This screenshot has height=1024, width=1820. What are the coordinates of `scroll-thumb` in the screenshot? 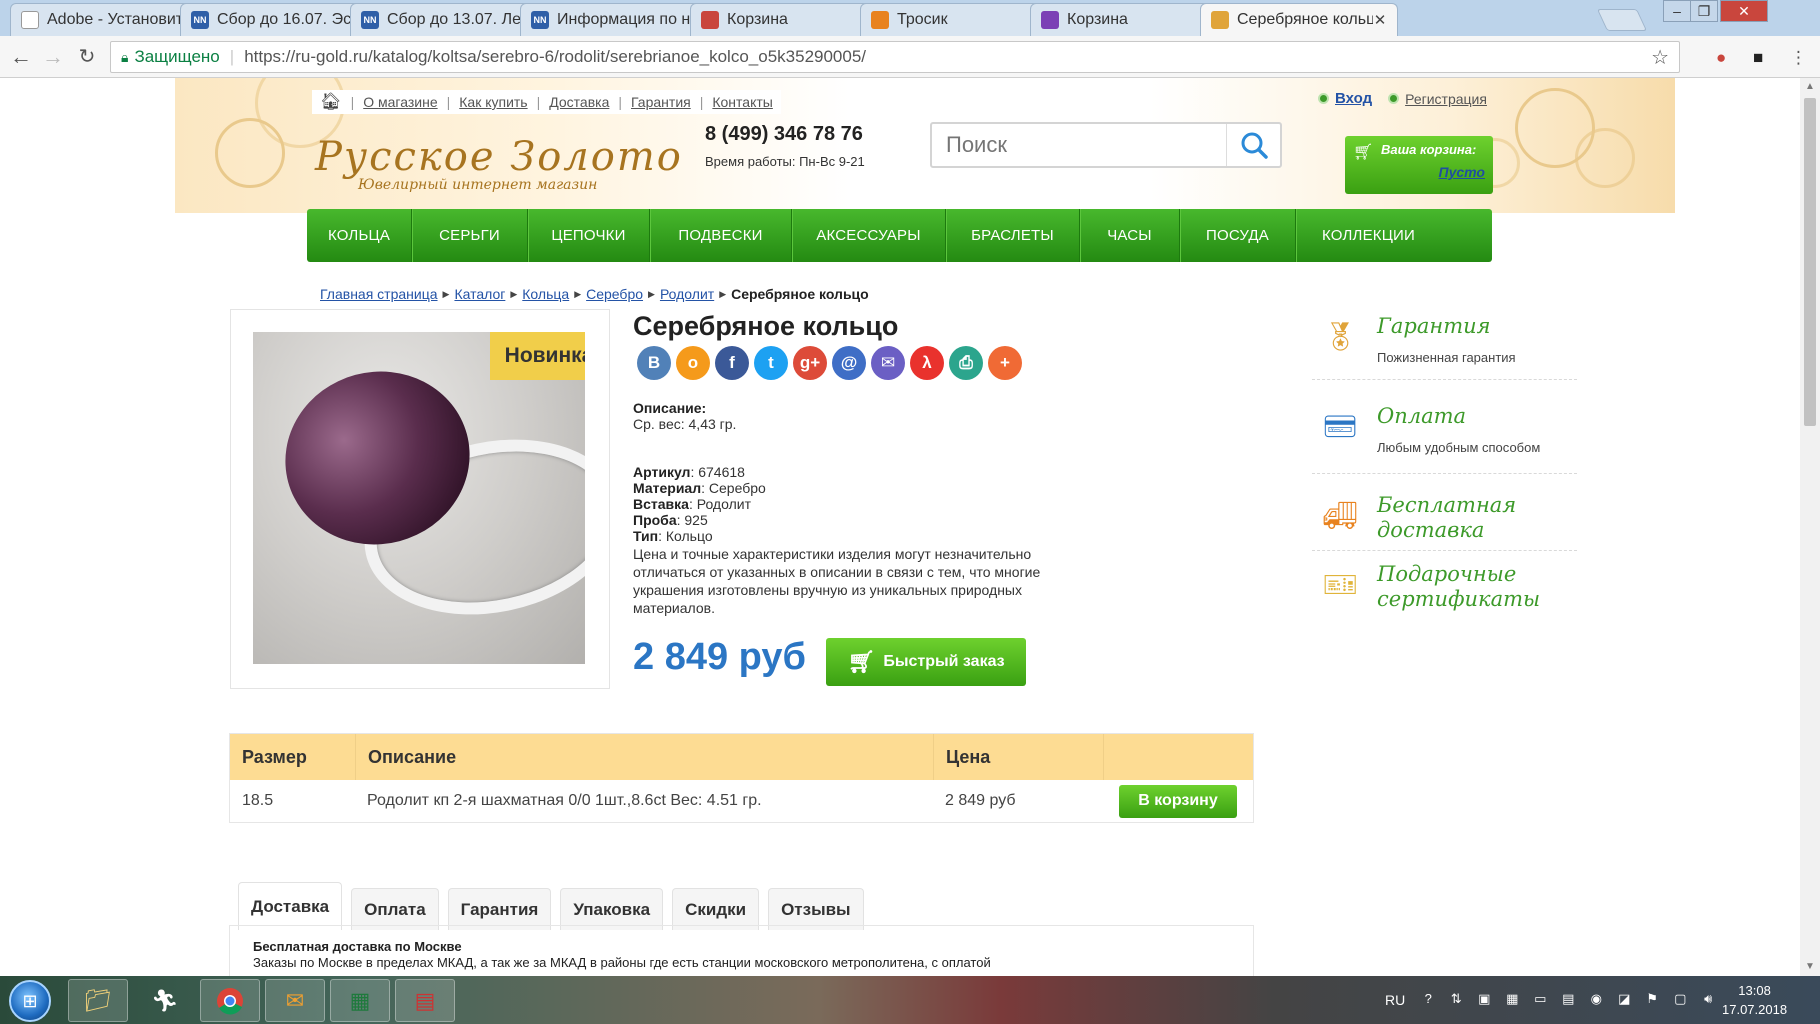 It's located at (1810, 262).